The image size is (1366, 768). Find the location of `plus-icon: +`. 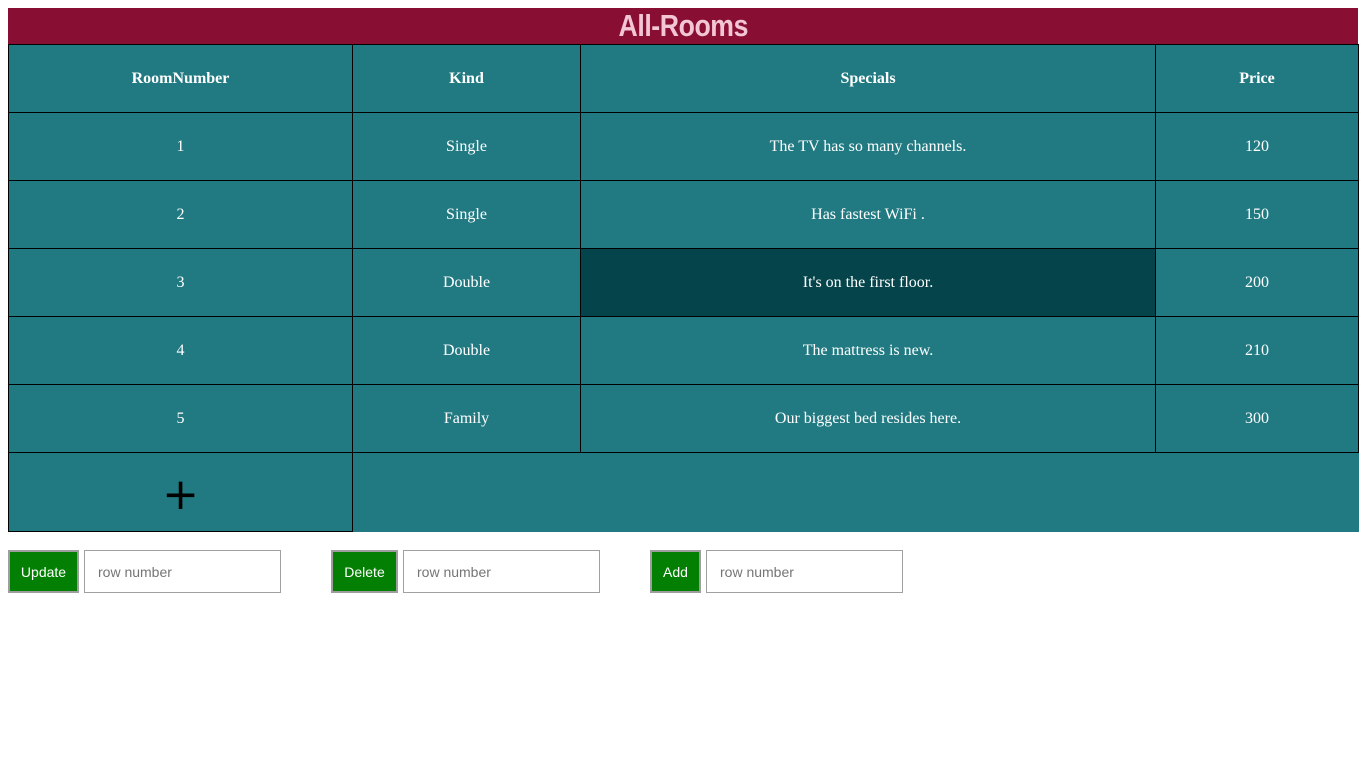

plus-icon: + is located at coordinates (180, 495).